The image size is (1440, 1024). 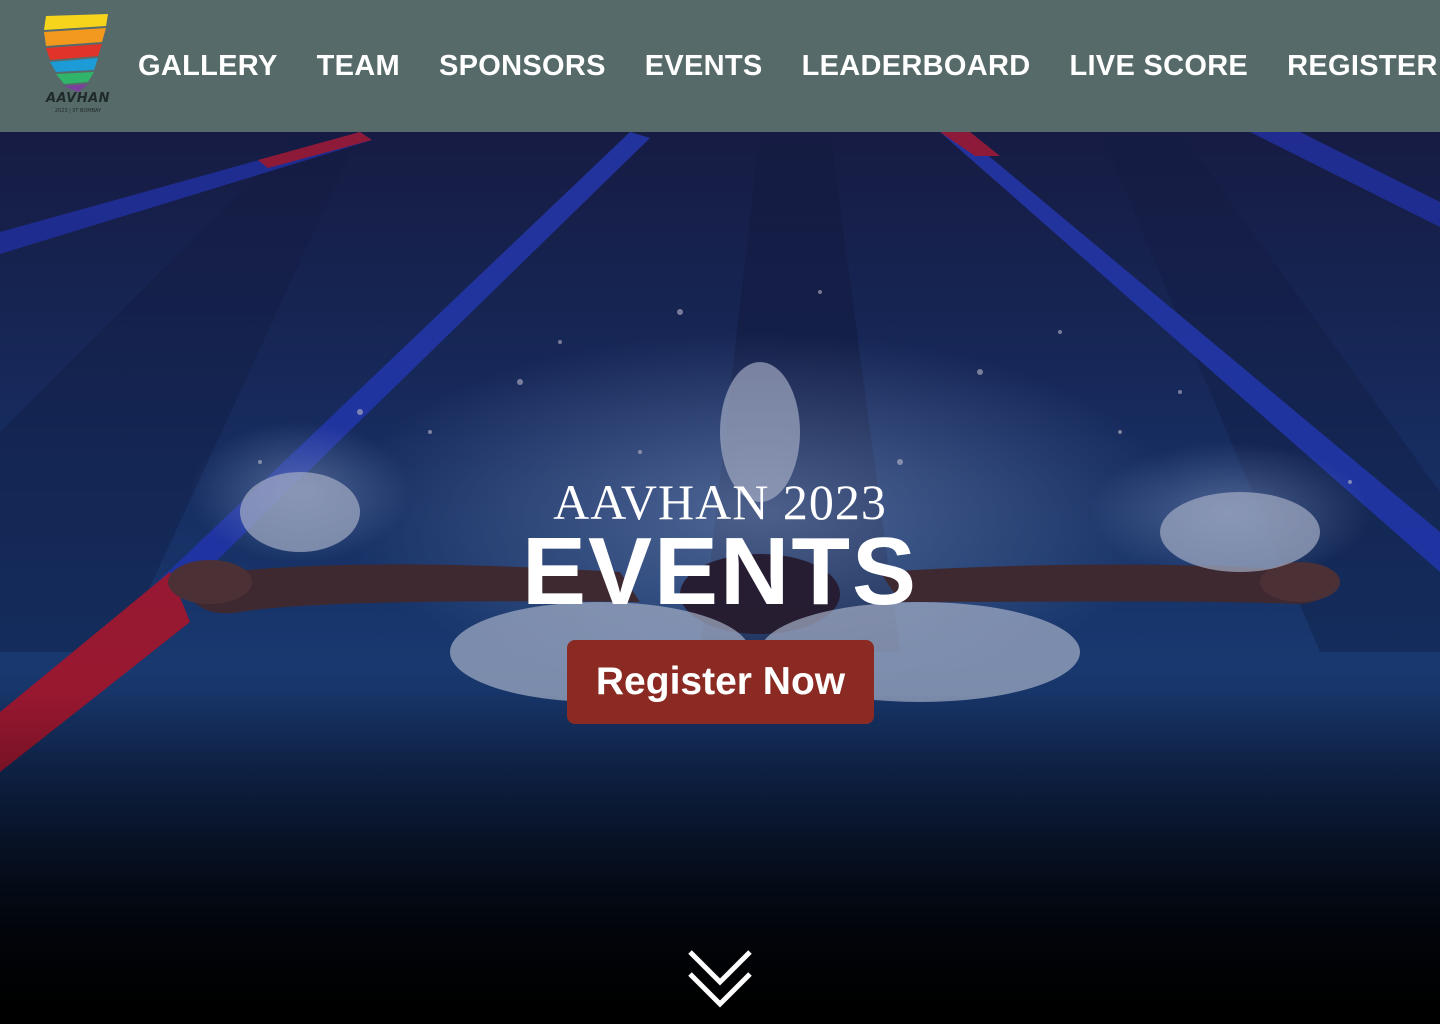 What do you see at coordinates (704, 66) in the screenshot?
I see `nav-events: EVENTS` at bounding box center [704, 66].